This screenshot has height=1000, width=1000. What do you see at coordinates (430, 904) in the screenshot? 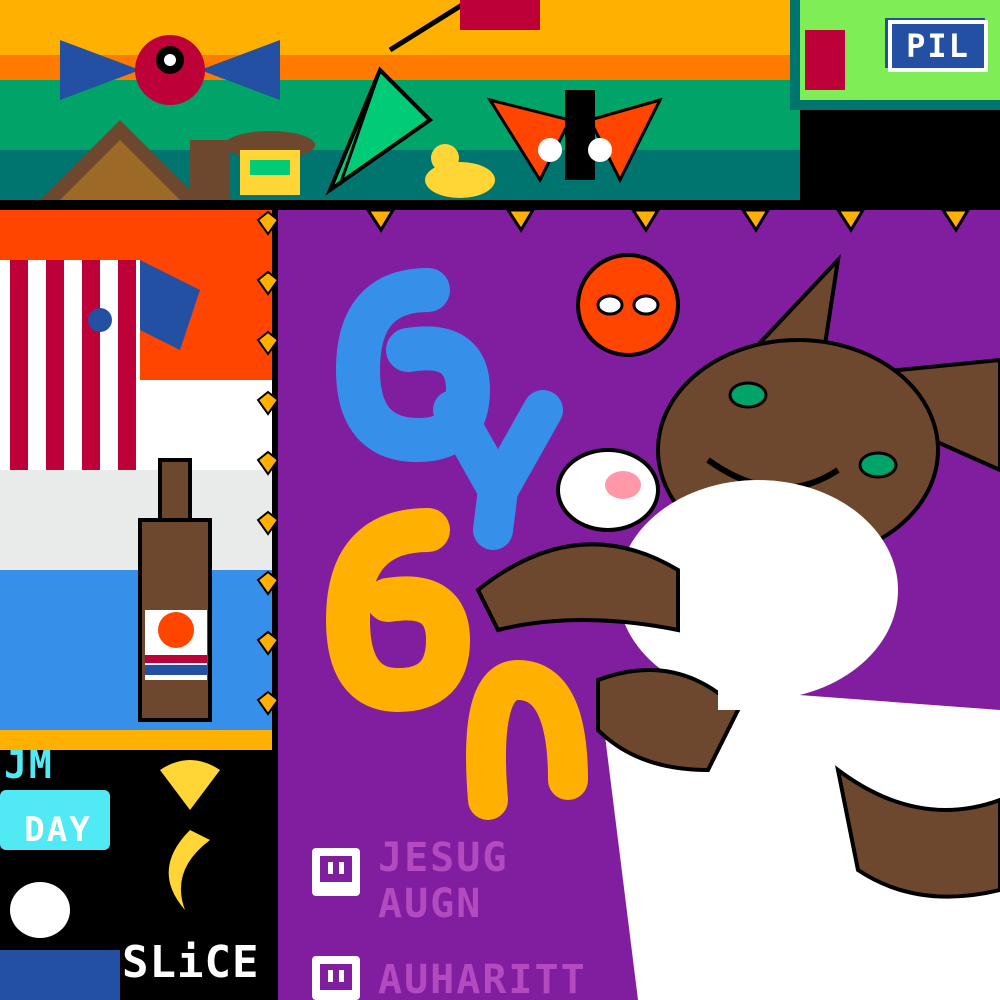
I see `twitch-name-line2: AUGN` at bounding box center [430, 904].